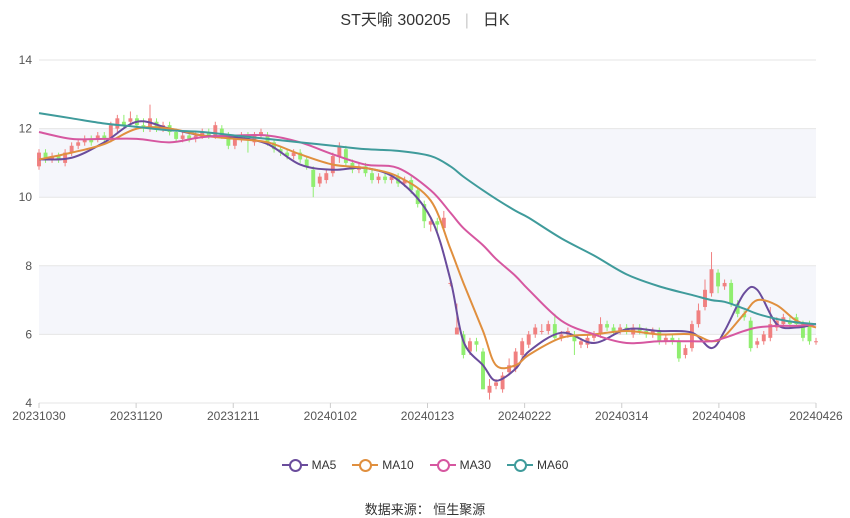 The width and height of the screenshot is (850, 518). I want to click on x-tick-label: 20240426, so click(816, 416).